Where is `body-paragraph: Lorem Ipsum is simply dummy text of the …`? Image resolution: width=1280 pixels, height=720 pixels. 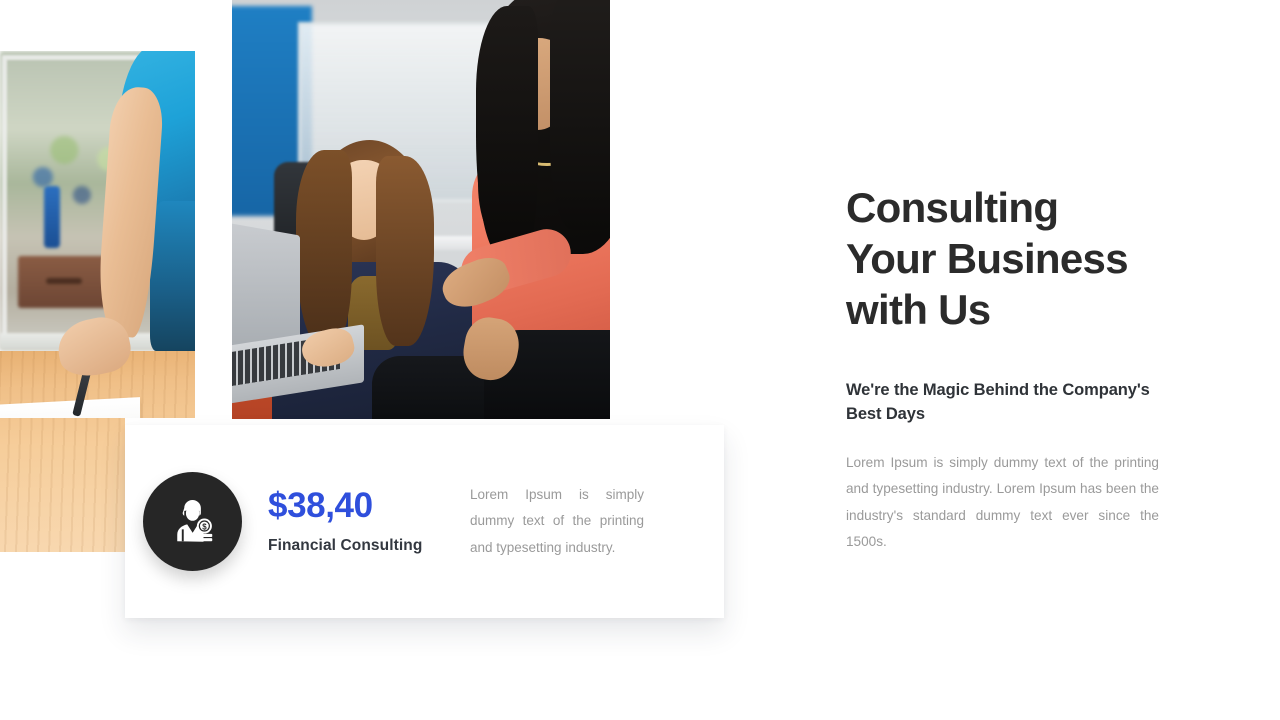 body-paragraph: Lorem Ipsum is simply dummy text of the … is located at coordinates (1002, 502).